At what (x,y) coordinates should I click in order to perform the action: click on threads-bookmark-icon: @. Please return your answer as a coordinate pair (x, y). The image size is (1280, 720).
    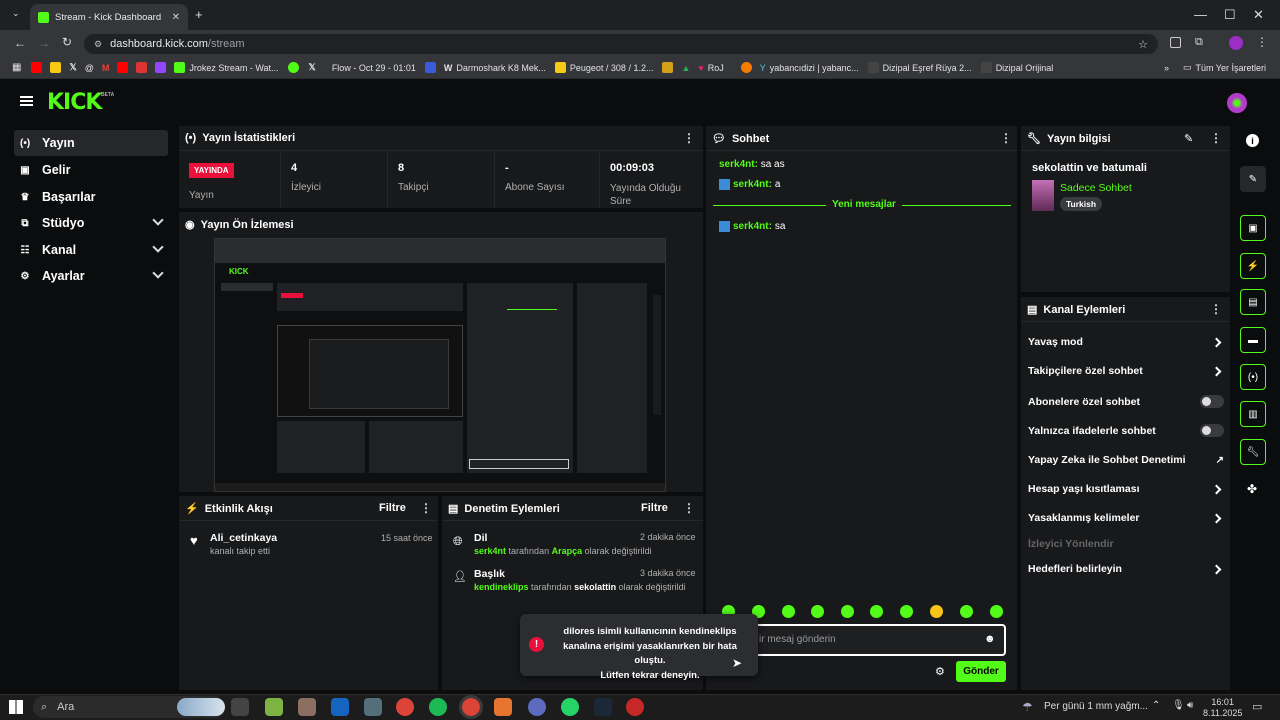
    Looking at the image, I should click on (89, 68).